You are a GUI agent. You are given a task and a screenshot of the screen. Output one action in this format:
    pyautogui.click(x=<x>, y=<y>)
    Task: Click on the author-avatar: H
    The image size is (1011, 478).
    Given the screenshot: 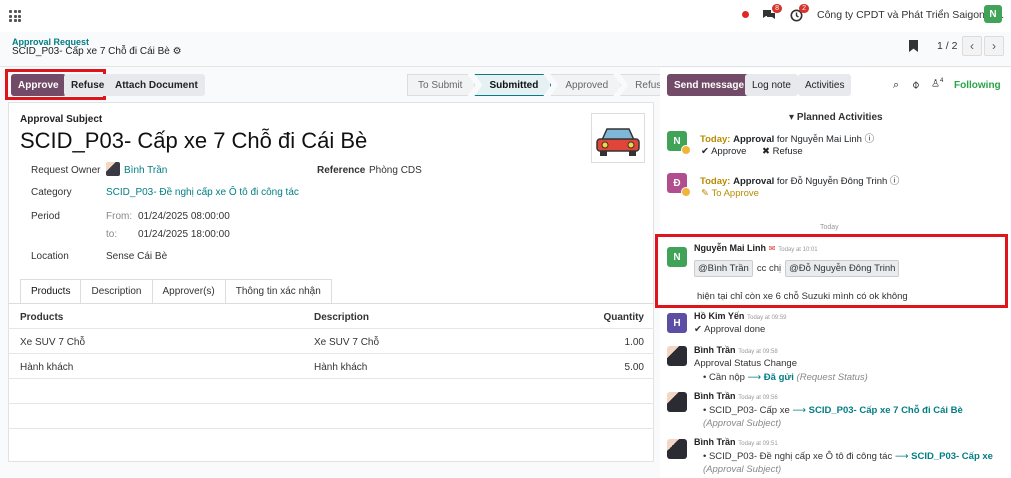 What is the action you would take?
    pyautogui.click(x=677, y=323)
    